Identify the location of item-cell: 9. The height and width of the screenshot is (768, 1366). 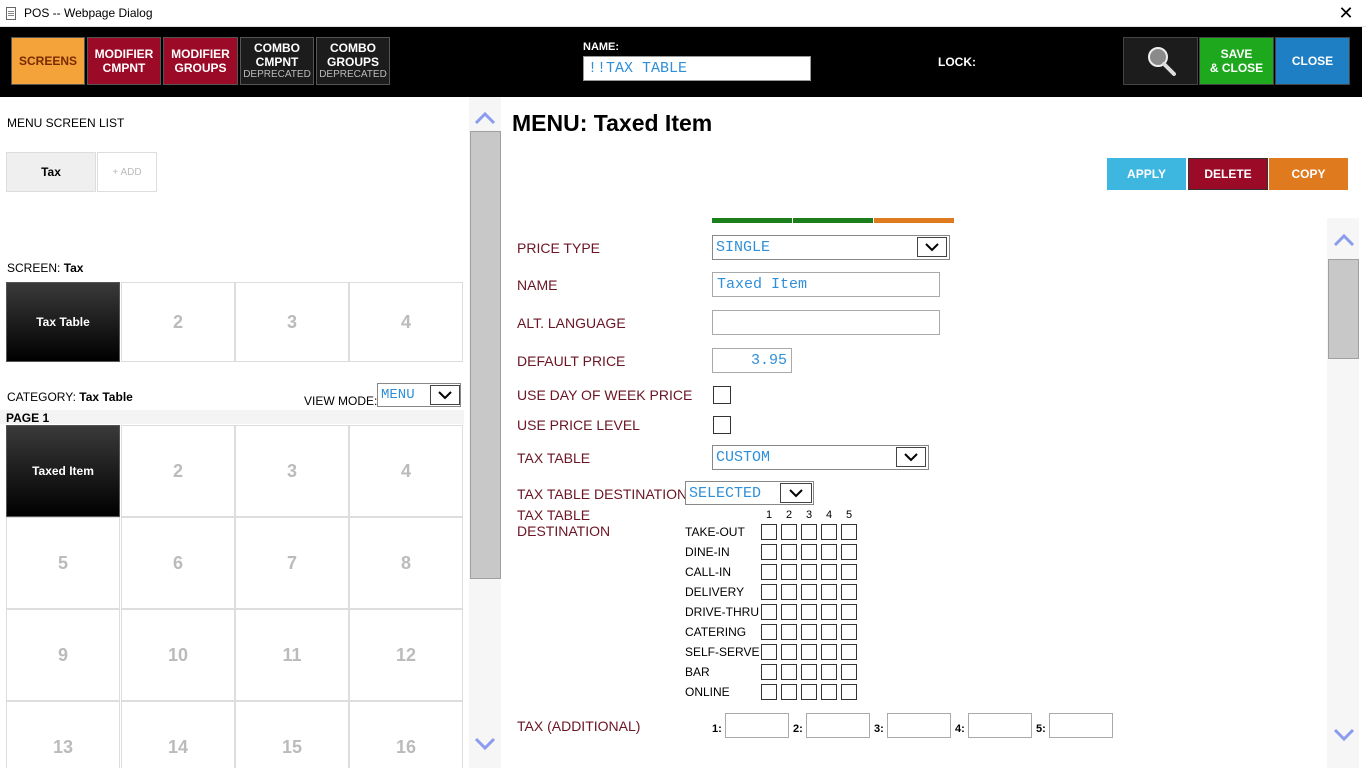
(63, 655).